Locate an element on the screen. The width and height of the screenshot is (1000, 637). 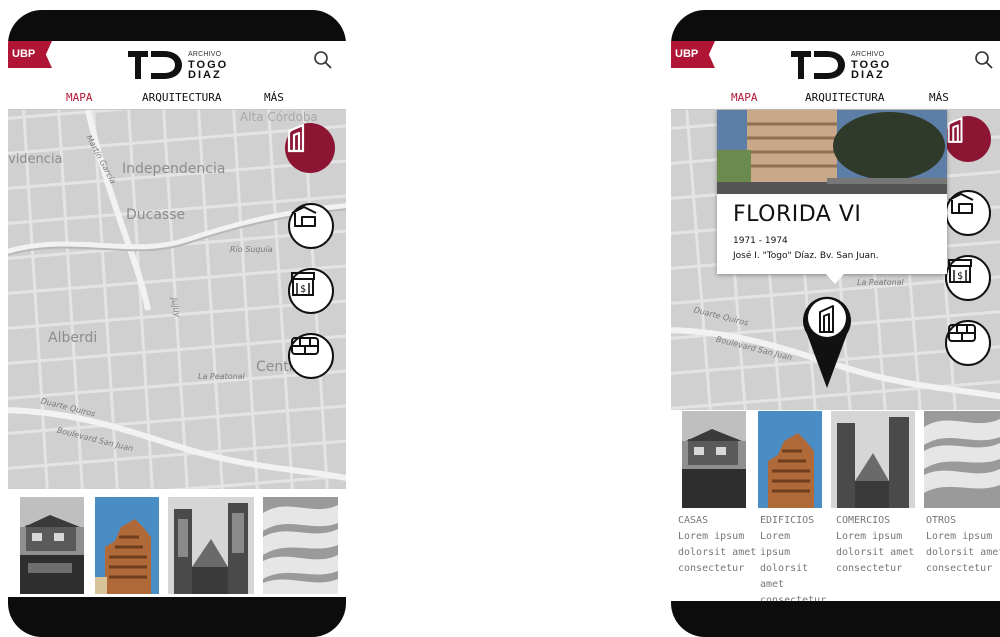
caption-comercios-text: Lorem ipsum dolorsit amet consectetur is located at coordinates (875, 552).